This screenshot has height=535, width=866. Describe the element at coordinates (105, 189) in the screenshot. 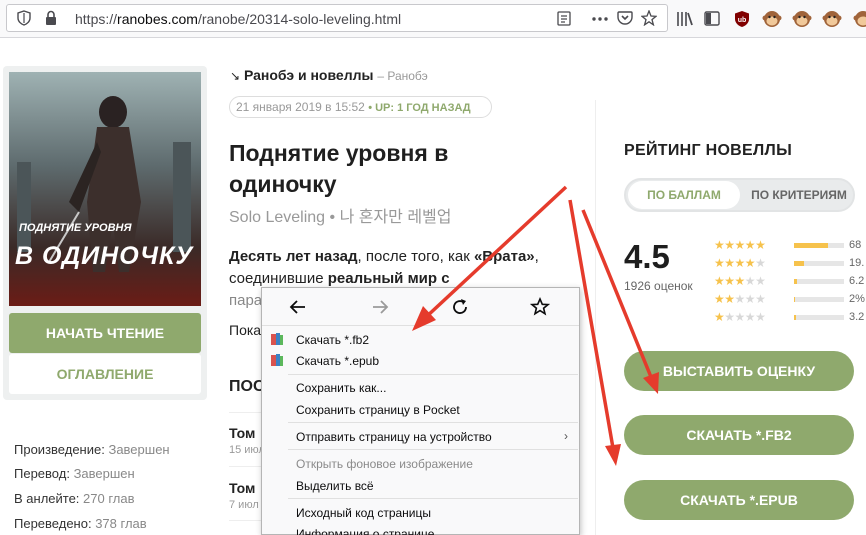

I see `cover-image: ПОДНЯТИЕ УРОВНЯ В ОДИНОЧКУ` at that location.